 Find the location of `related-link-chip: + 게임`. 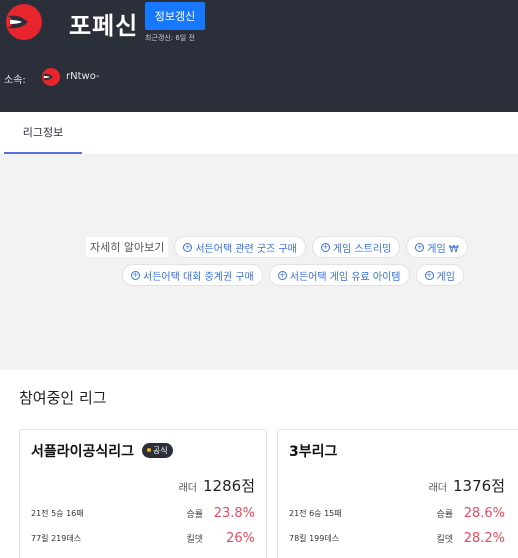

related-link-chip: + 게임 is located at coordinates (439, 275).